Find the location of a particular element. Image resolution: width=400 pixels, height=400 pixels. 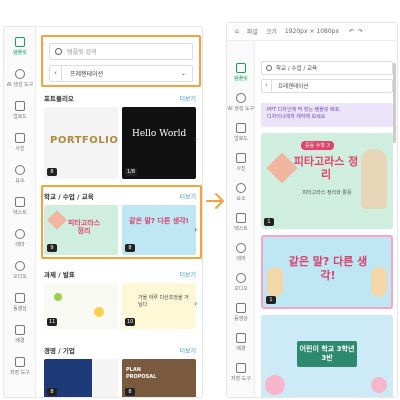

section-header-portfolio: 포트폴리오 더보기 is located at coordinates (120, 98).